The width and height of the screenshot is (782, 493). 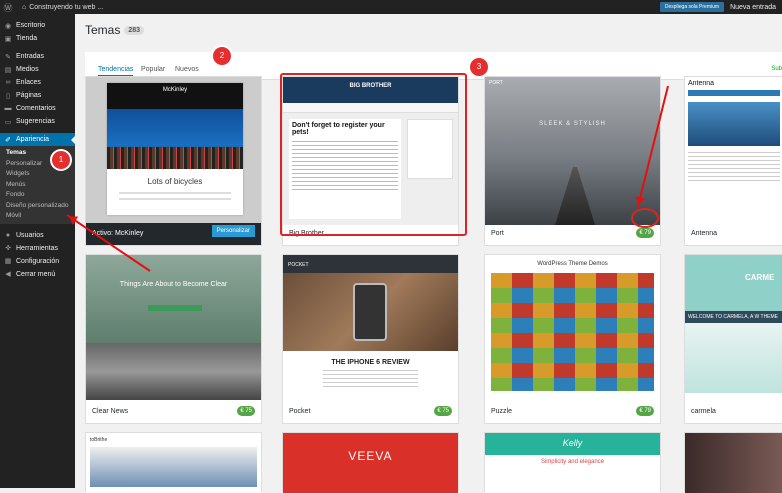 I want to click on annotation-marker-2: 2, so click(x=222, y=56).